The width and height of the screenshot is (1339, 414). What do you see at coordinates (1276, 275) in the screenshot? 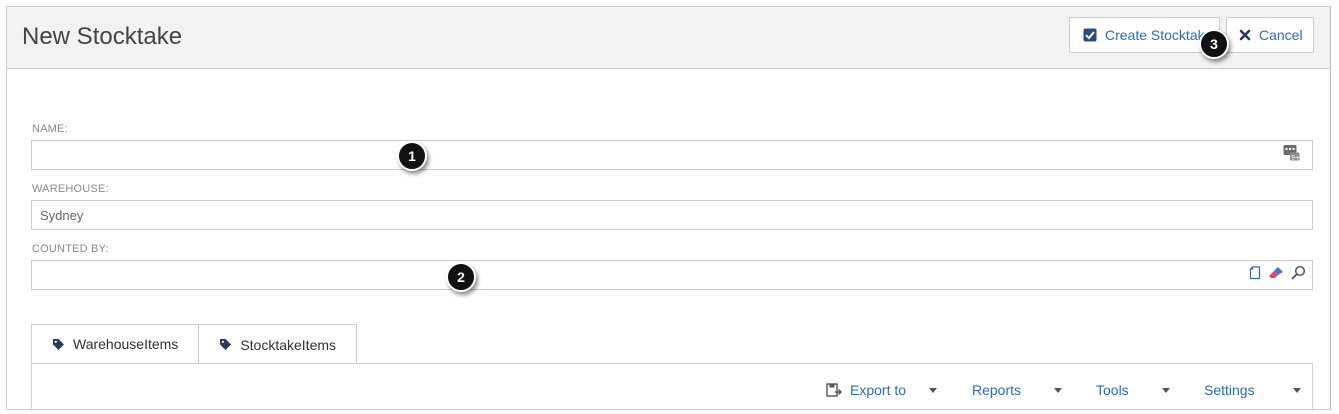
I see `eraser-icon` at bounding box center [1276, 275].